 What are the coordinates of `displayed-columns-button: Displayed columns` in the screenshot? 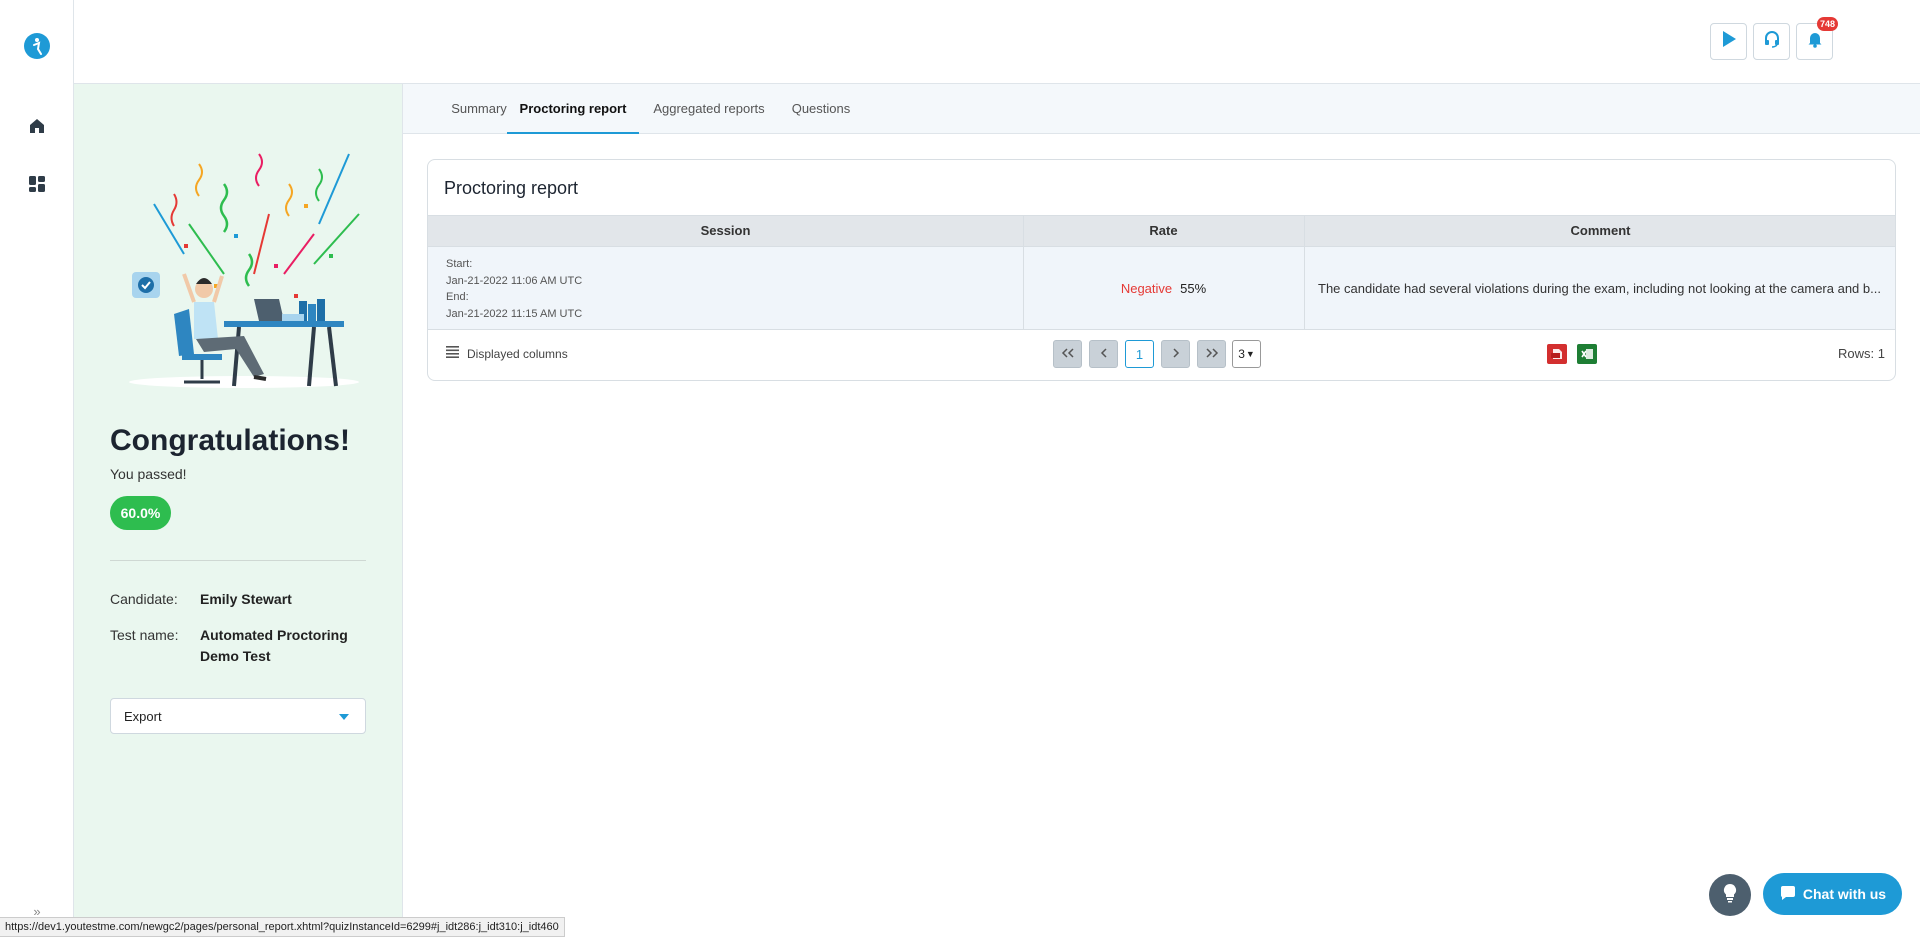 It's located at (507, 353).